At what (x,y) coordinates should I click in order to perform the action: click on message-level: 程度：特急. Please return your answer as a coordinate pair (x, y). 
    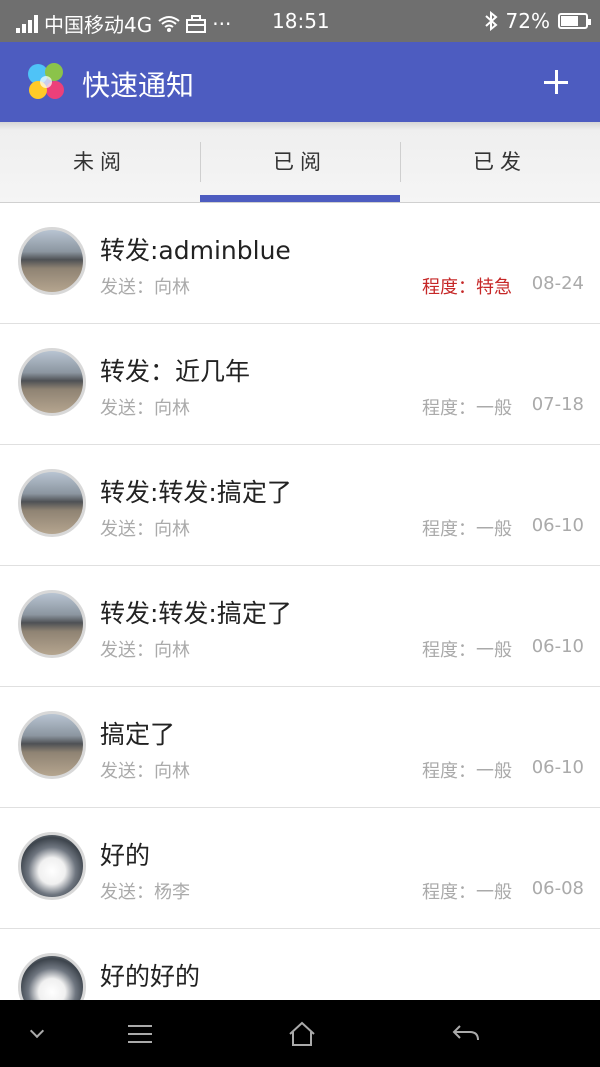
    Looking at the image, I should click on (467, 287).